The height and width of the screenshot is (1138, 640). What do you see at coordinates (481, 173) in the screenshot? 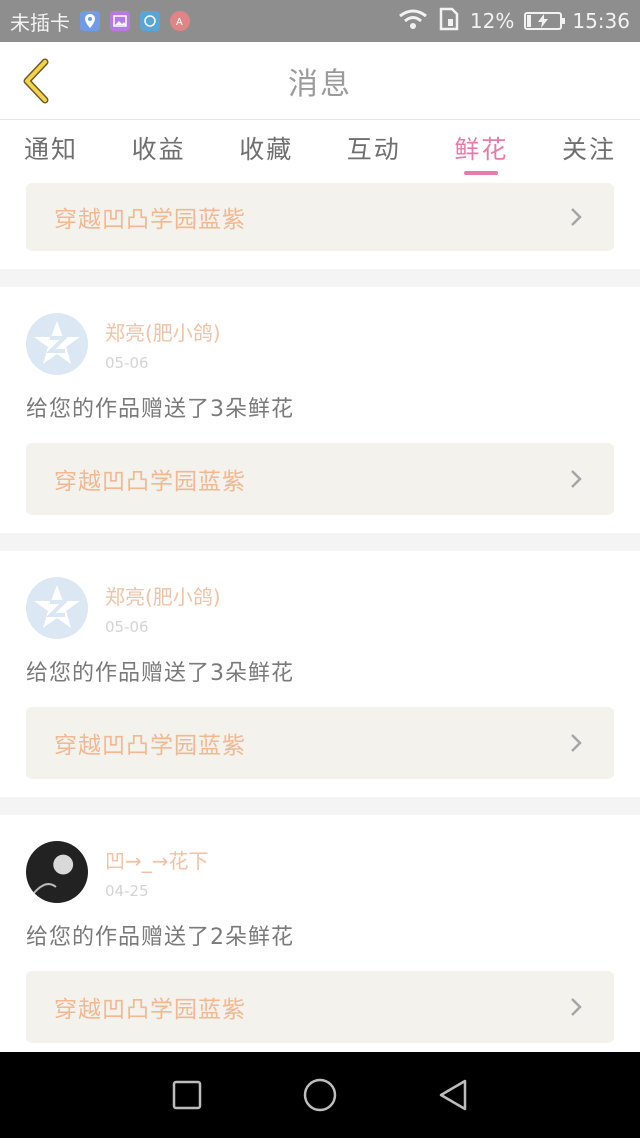
I see `active-tab-indicator` at bounding box center [481, 173].